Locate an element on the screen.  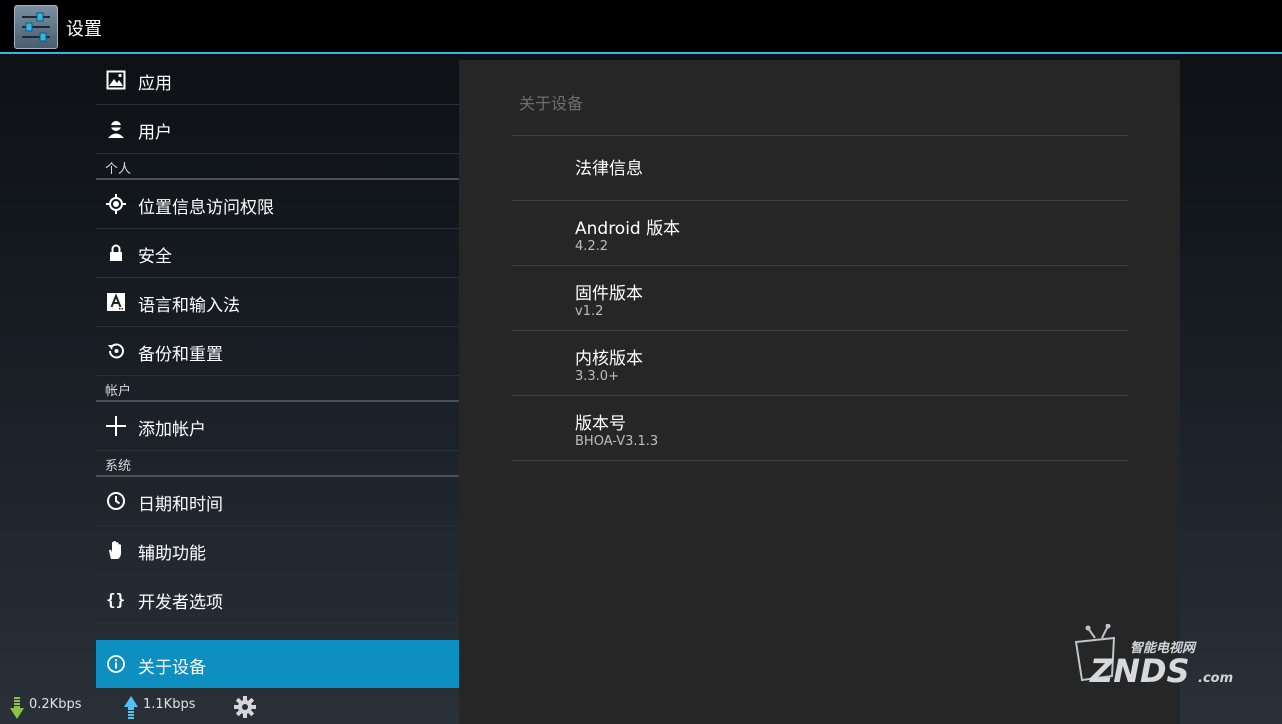
section-header-personal: 个人 is located at coordinates (277, 167).